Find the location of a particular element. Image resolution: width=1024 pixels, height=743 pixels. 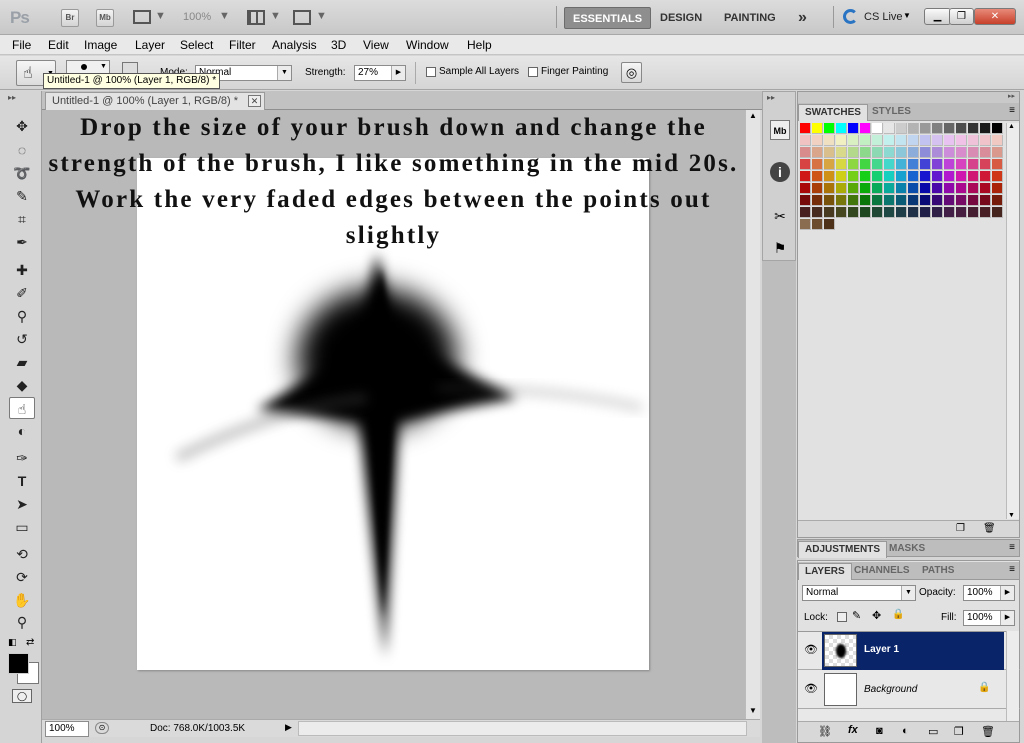

lasso-tool-icon: ➰ is located at coordinates (22, 173).